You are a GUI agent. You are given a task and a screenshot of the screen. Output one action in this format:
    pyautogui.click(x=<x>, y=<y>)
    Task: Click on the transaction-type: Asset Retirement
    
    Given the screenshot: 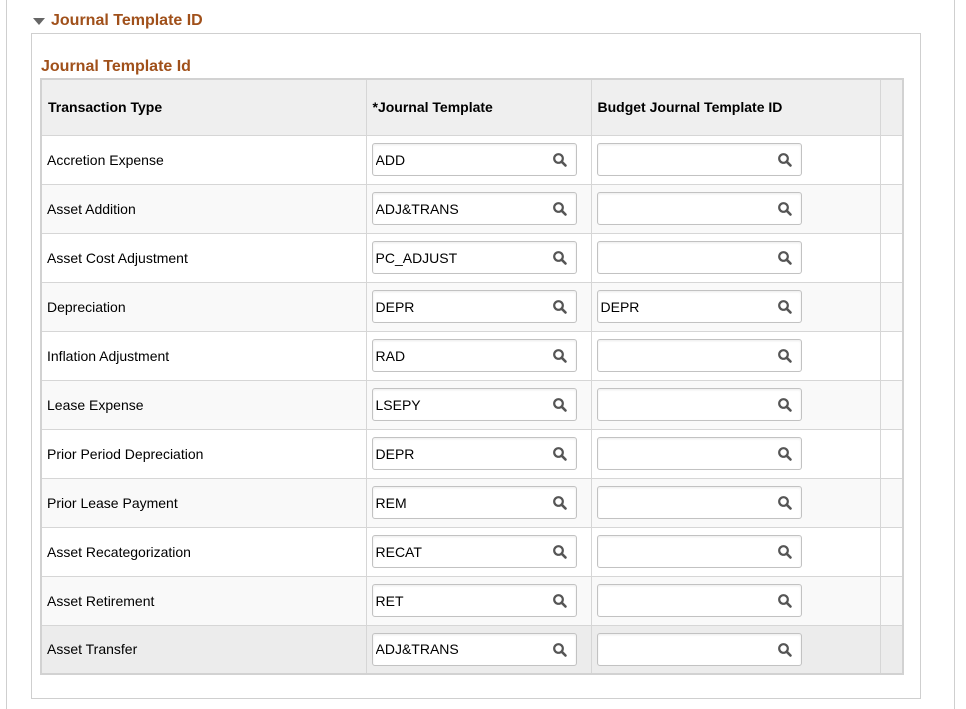 What is the action you would take?
    pyautogui.click(x=101, y=600)
    